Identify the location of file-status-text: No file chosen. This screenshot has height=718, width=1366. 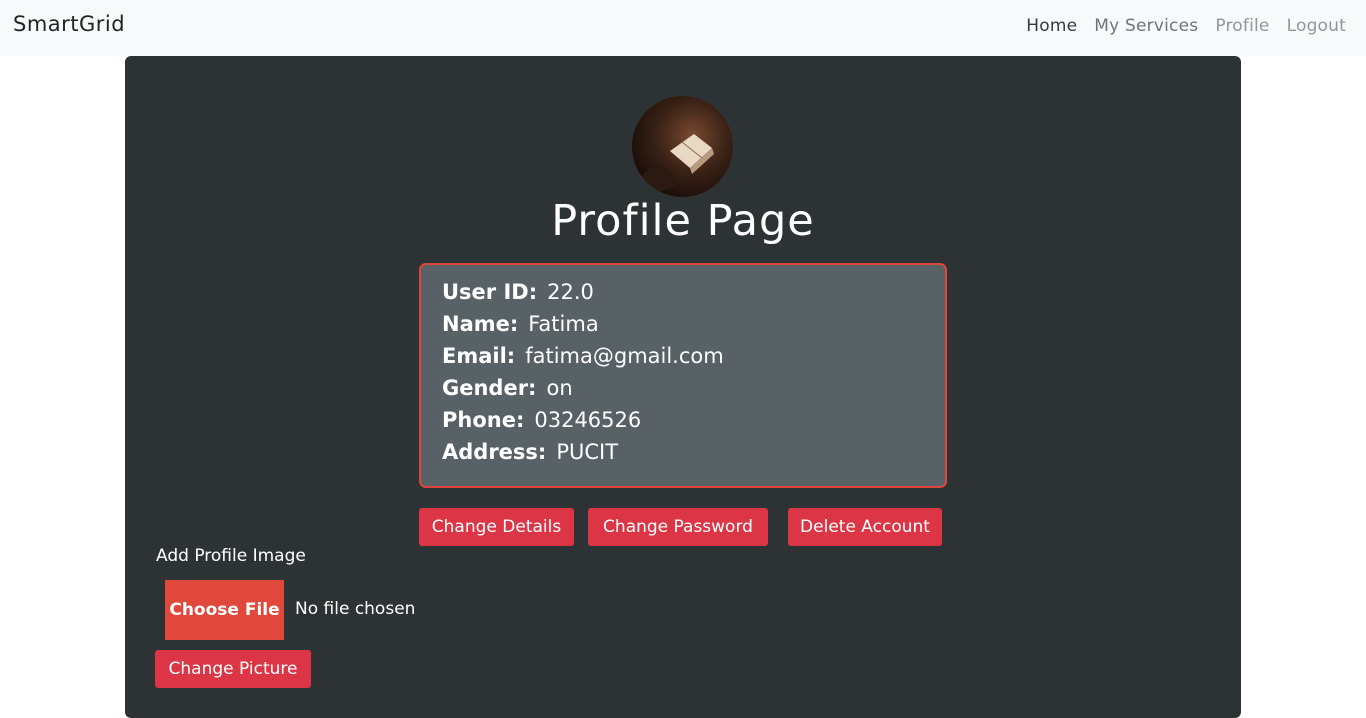
(355, 609).